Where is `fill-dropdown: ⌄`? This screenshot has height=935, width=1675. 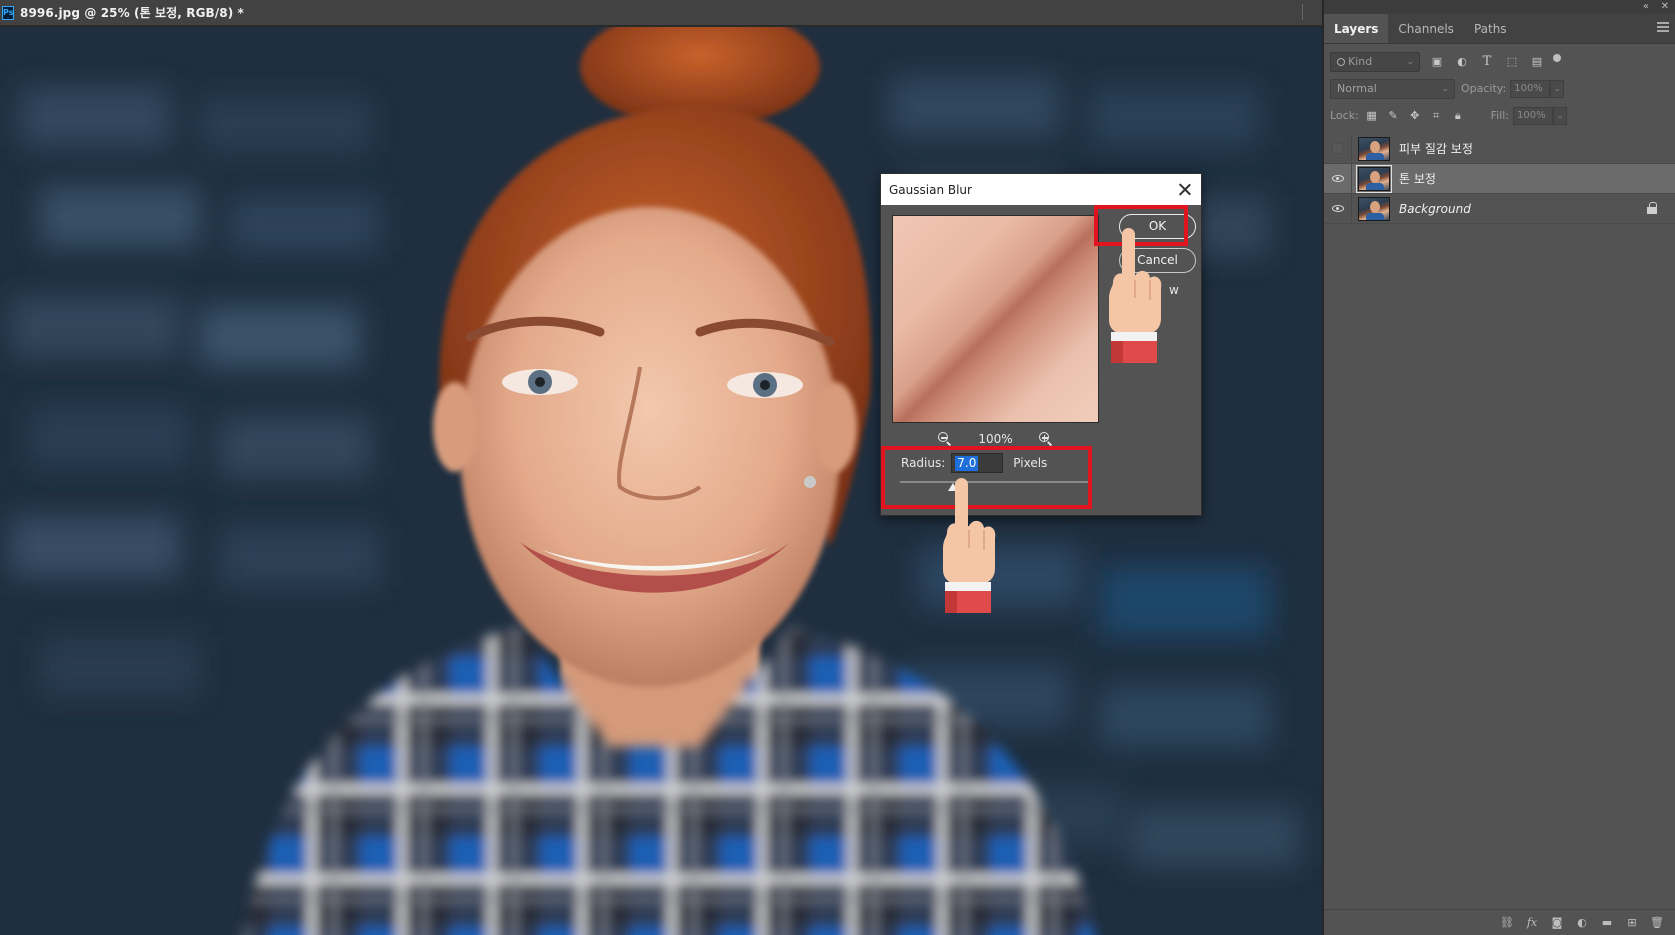
fill-dropdown: ⌄ is located at coordinates (1560, 115).